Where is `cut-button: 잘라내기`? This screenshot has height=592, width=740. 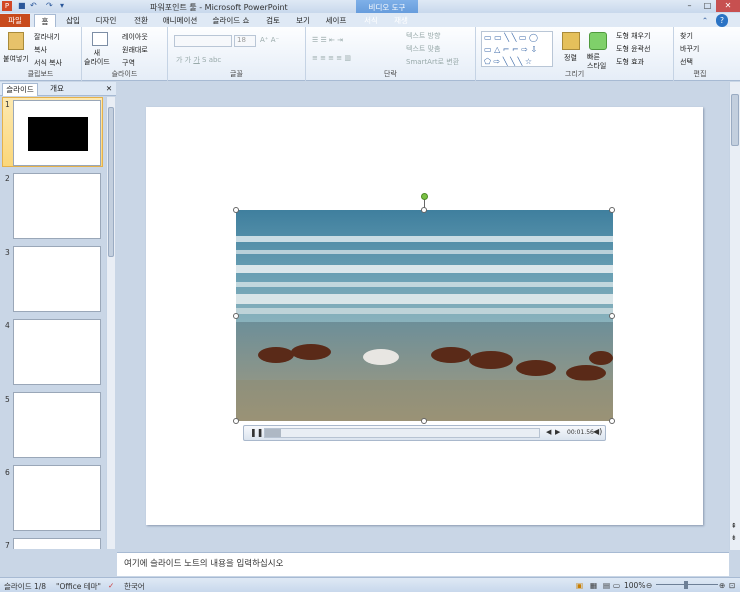
cut-button: 잘라내기 is located at coordinates (47, 37).